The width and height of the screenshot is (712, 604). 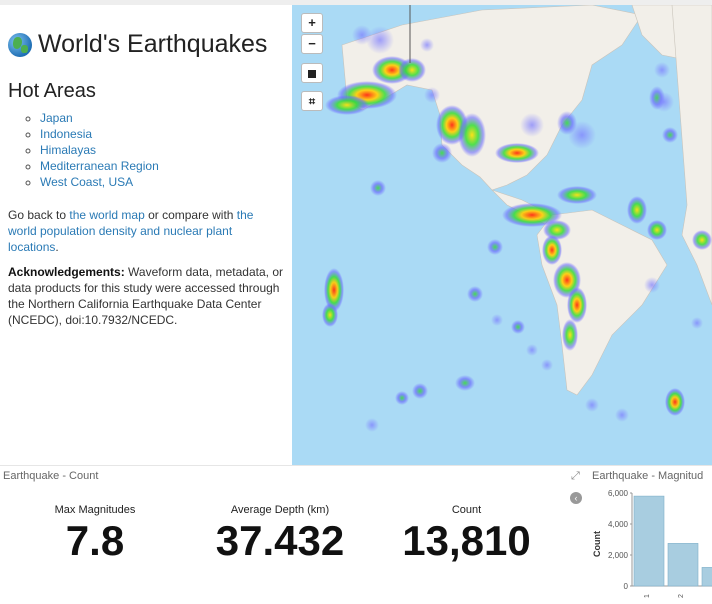 I want to click on para-text: or compare with, so click(x=190, y=215).